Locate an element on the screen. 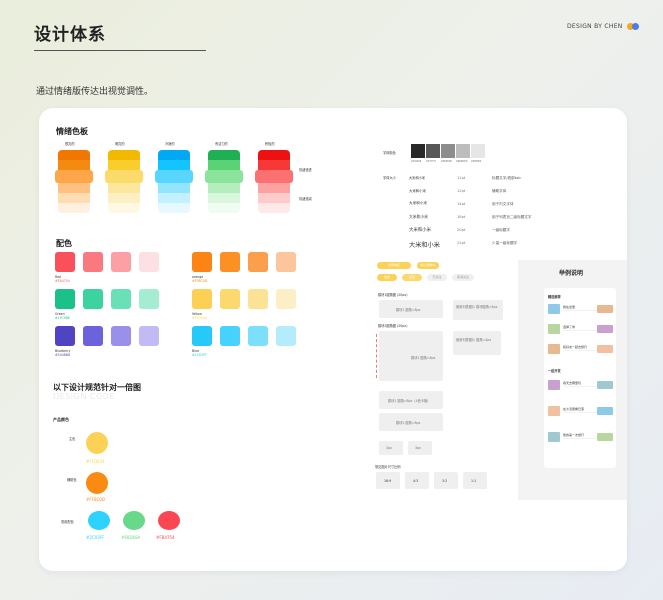 The width and height of the screenshot is (663, 600). radius-measure-line is located at coordinates (377, 356).